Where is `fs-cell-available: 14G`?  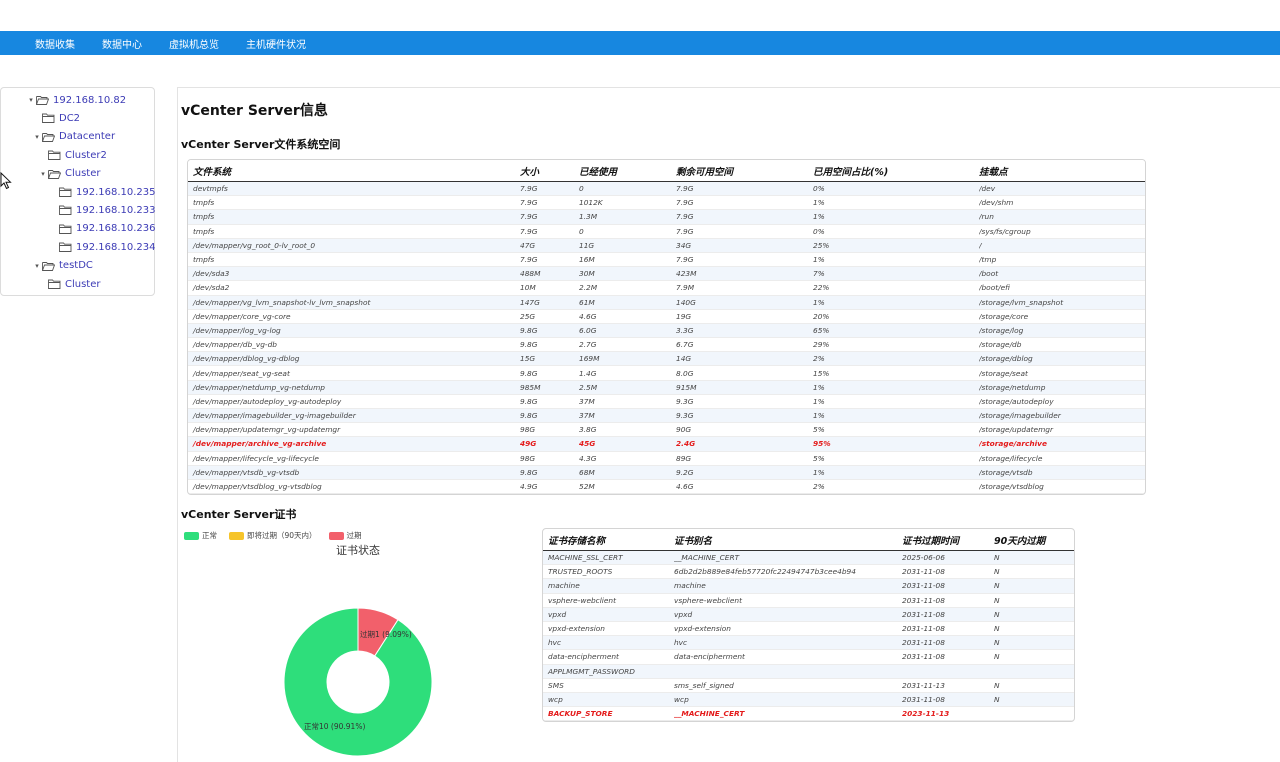 fs-cell-available: 14G is located at coordinates (684, 359).